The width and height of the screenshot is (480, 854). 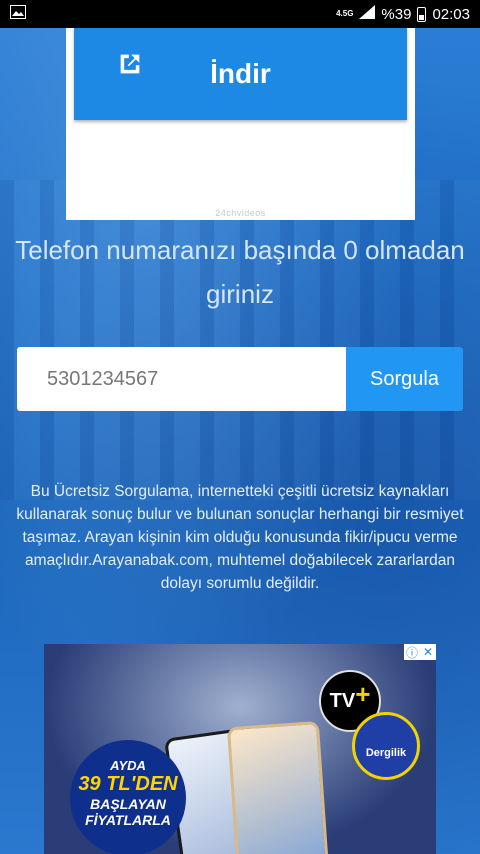 What do you see at coordinates (363, 693) in the screenshot?
I see `tv-logo-plus: +` at bounding box center [363, 693].